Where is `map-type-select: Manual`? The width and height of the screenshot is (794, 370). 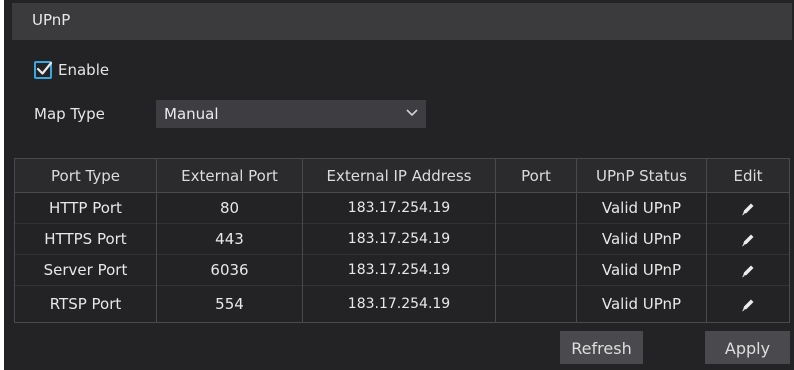 map-type-select: Manual is located at coordinates (291, 114).